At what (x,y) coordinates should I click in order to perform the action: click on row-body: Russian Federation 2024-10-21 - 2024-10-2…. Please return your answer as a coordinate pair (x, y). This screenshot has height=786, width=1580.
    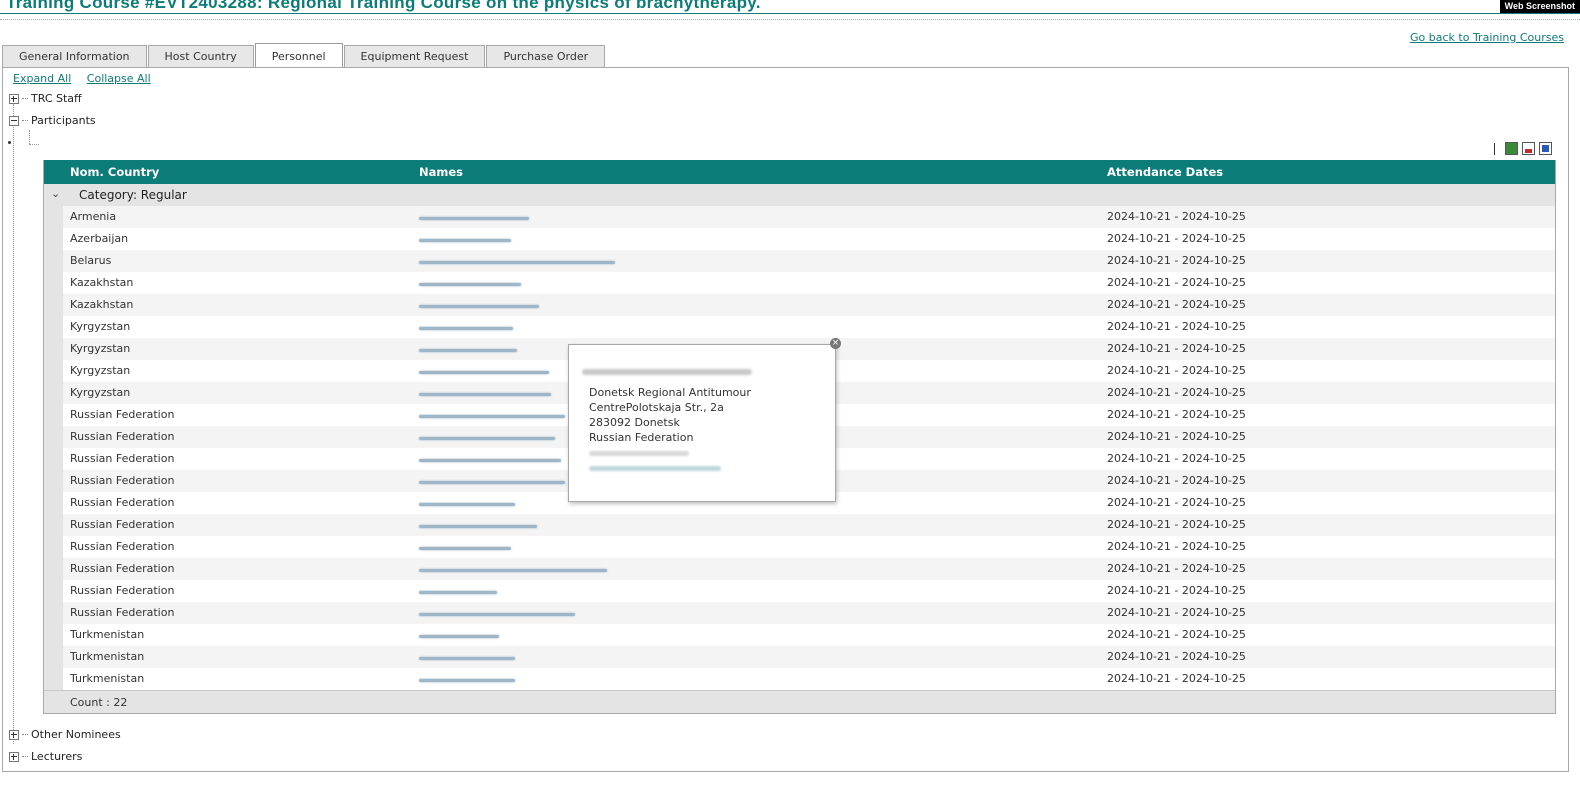
    Looking at the image, I should click on (809, 591).